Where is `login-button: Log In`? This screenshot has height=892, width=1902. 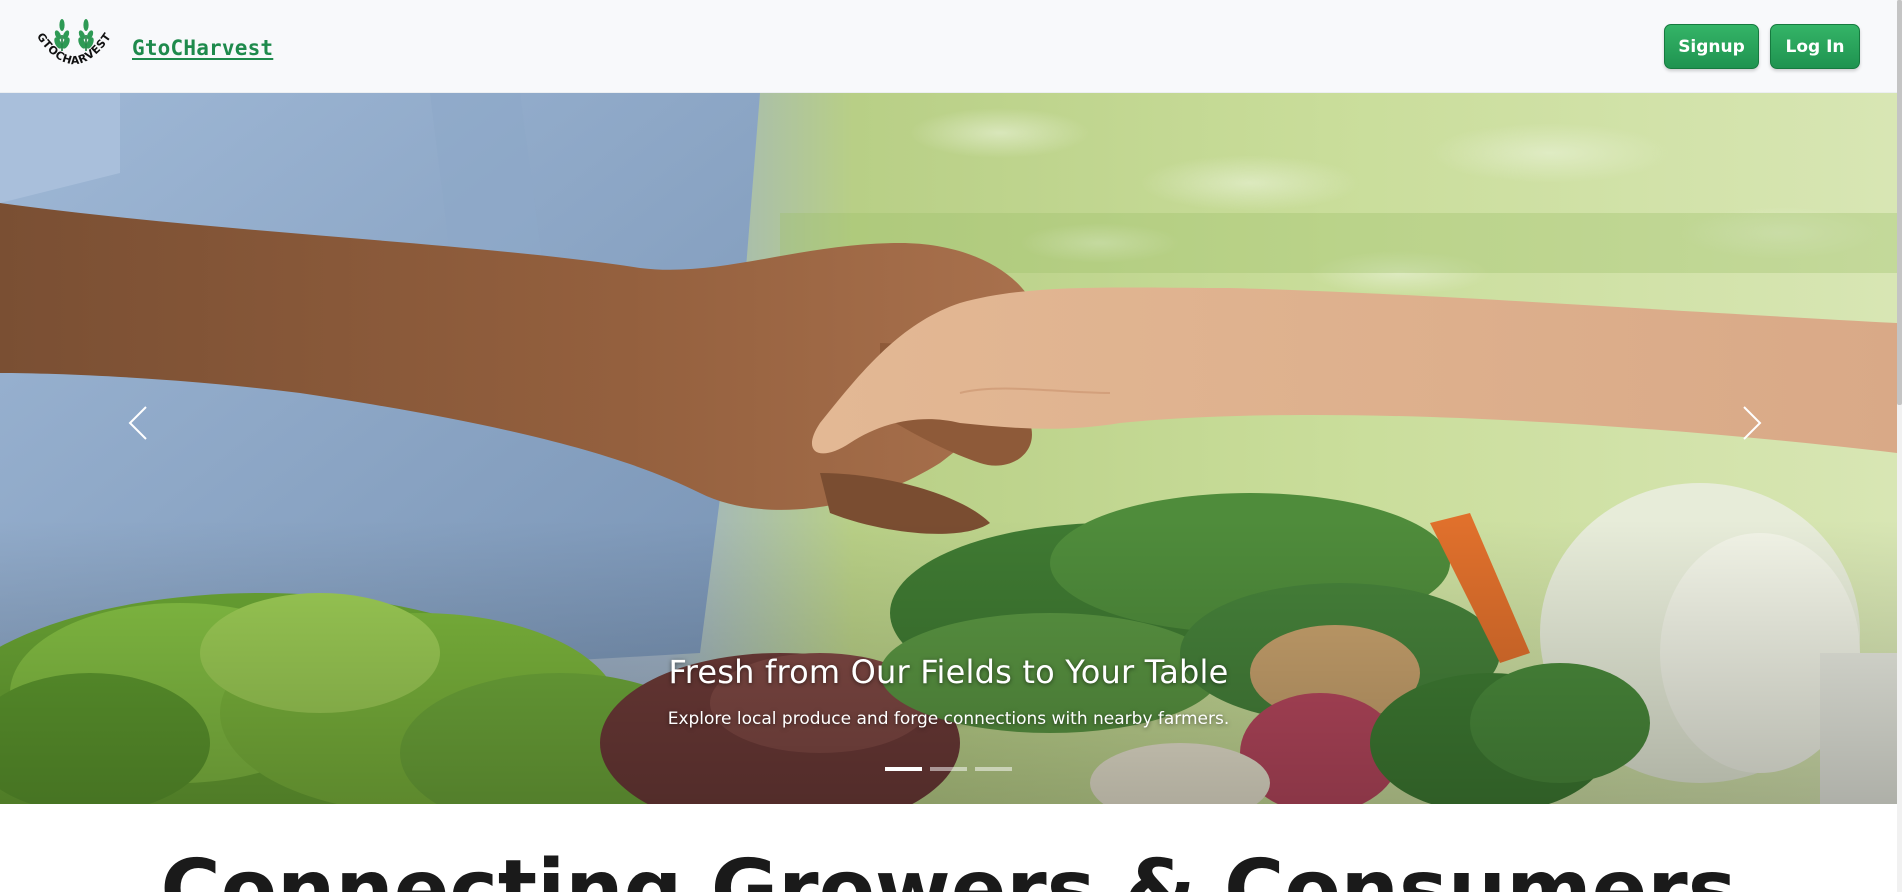
login-button: Log In is located at coordinates (1815, 46).